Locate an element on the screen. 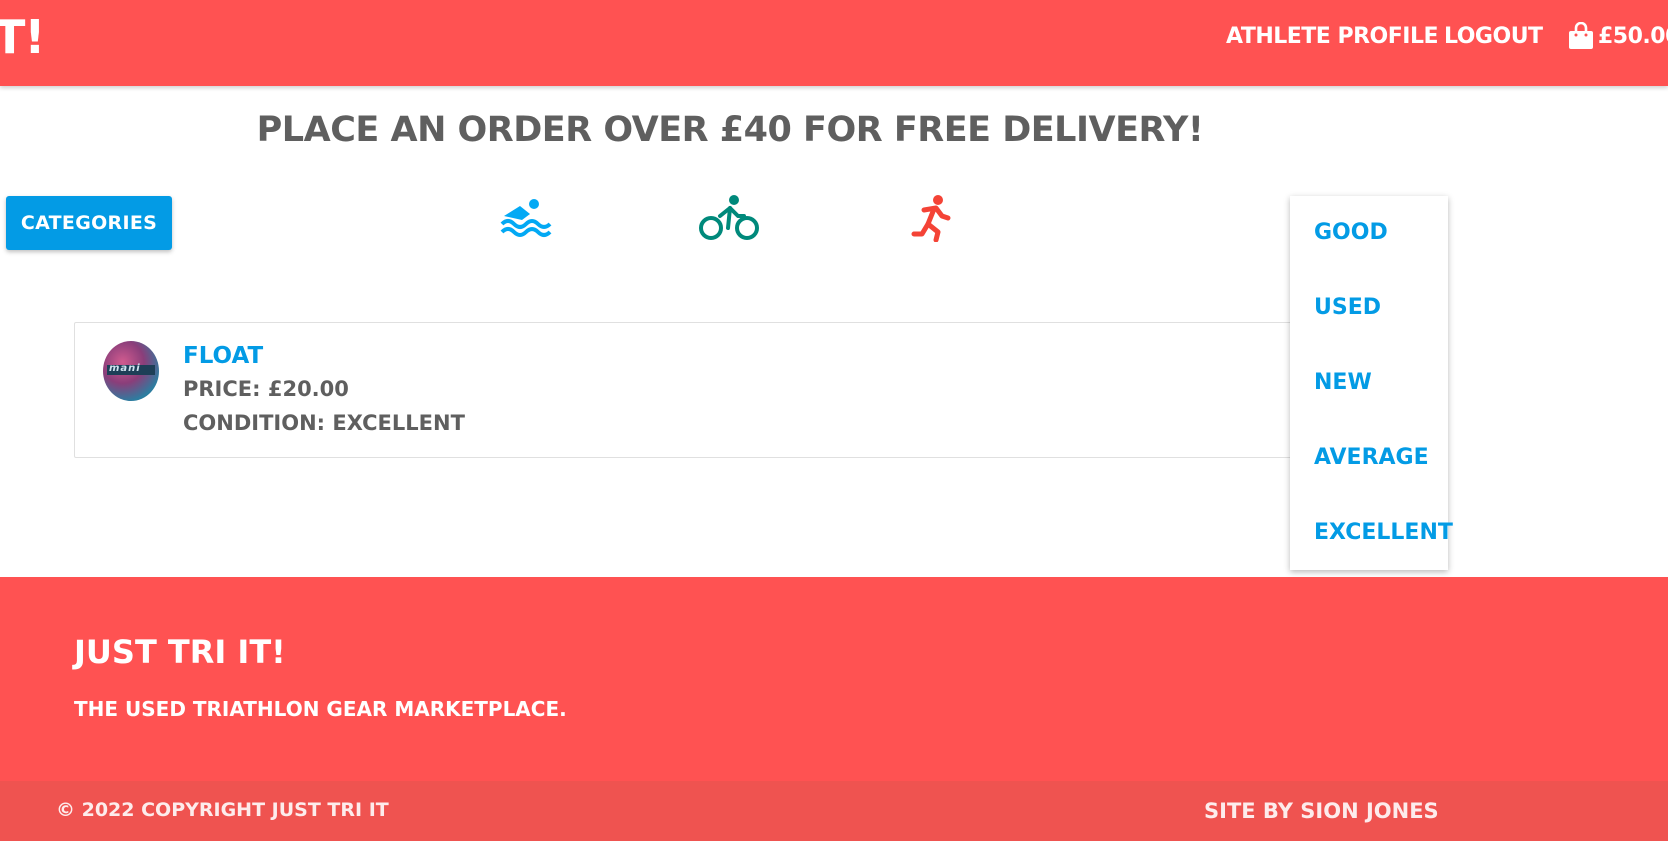  brand-logo-link: T! is located at coordinates (22, 37).